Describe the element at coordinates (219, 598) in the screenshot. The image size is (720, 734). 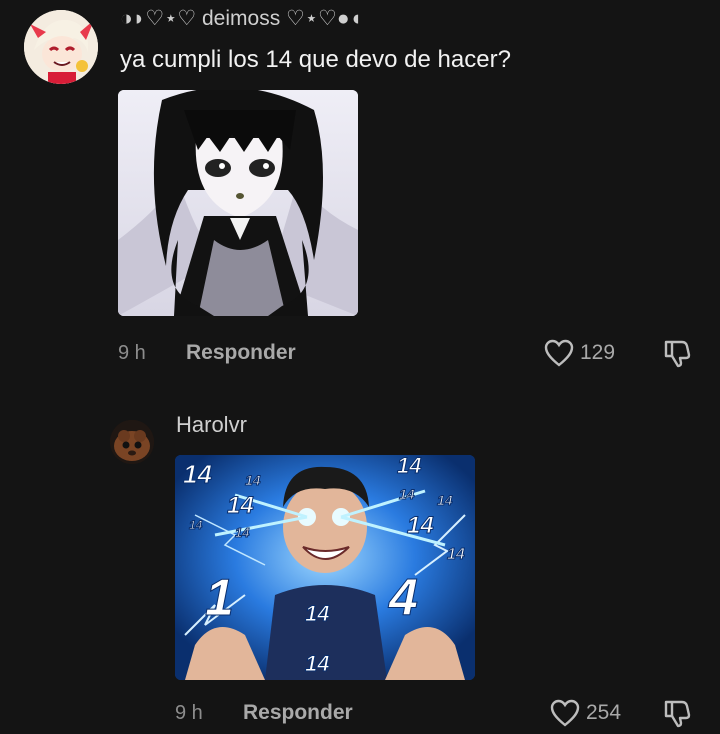
I see `number-label: 1` at that location.